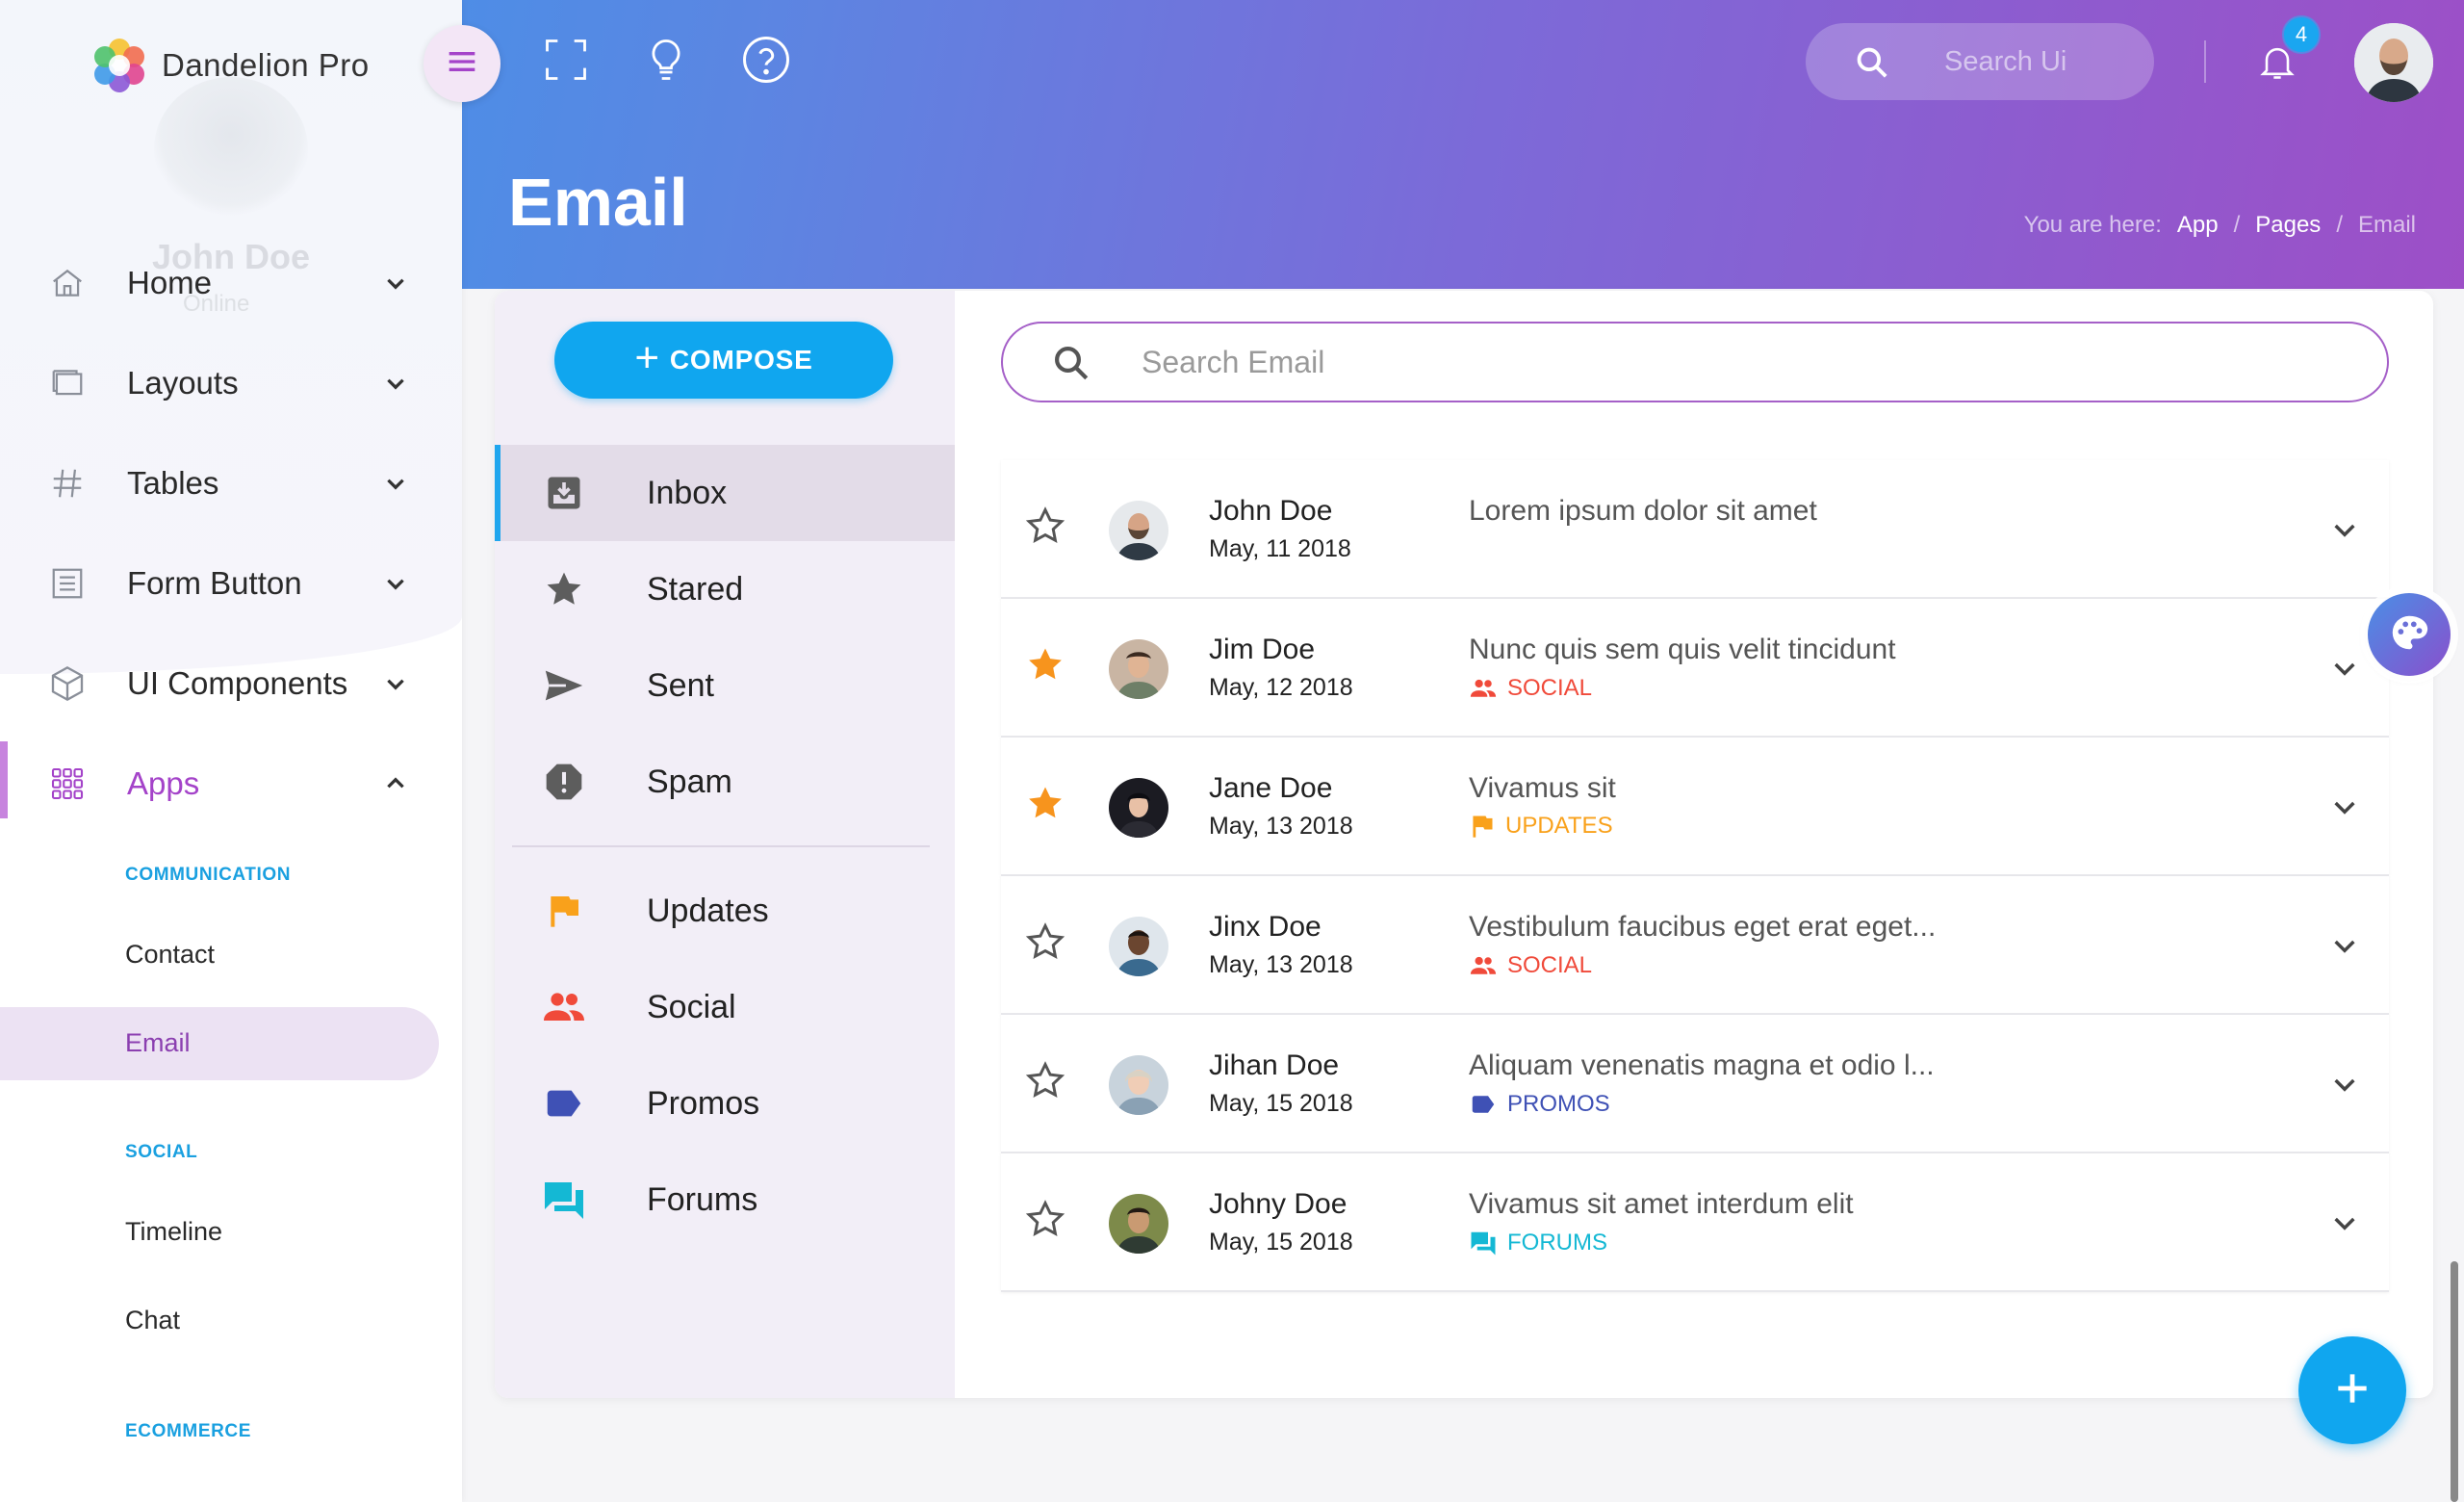 Image resolution: width=2464 pixels, height=1502 pixels. I want to click on help-button, so click(766, 62).